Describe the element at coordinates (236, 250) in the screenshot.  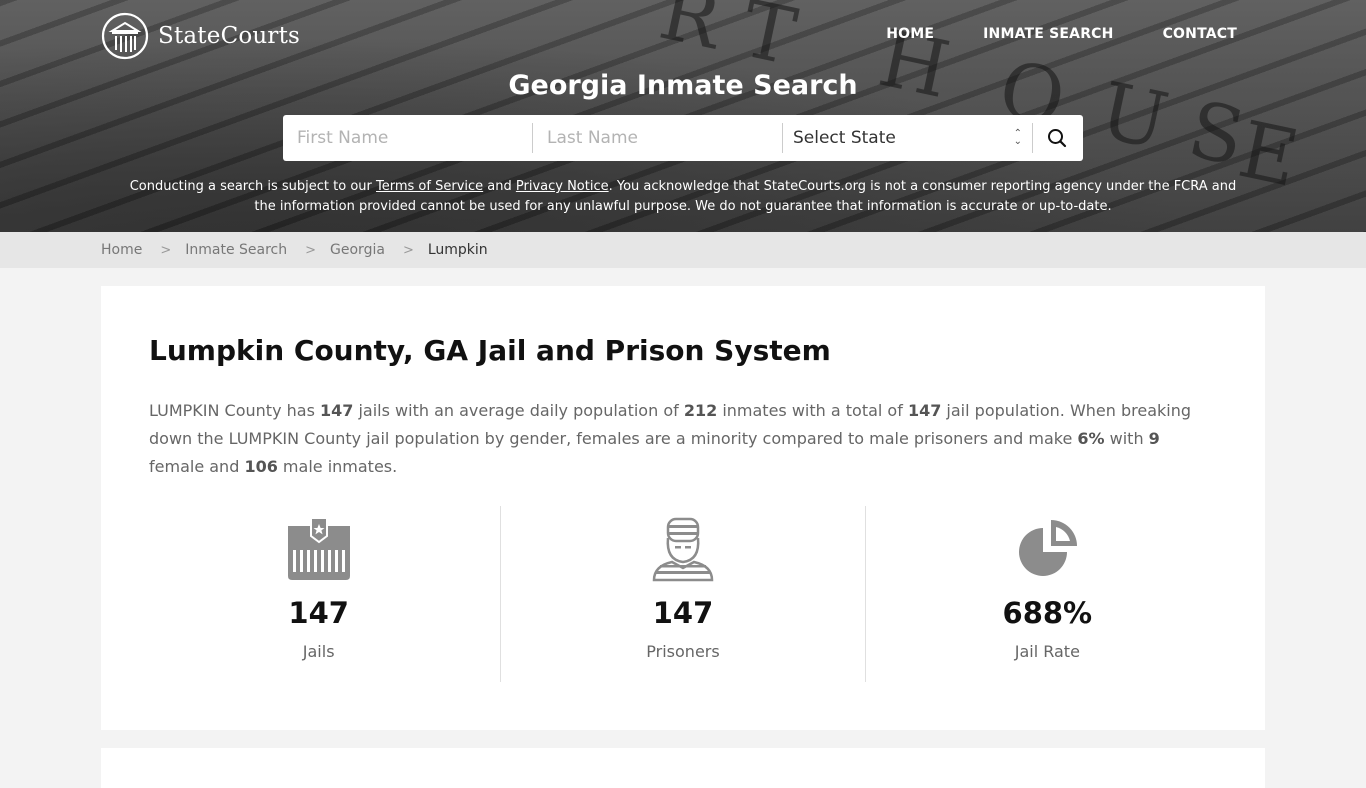
I see `breadcrumb-inmate-search: Inmate Search` at that location.